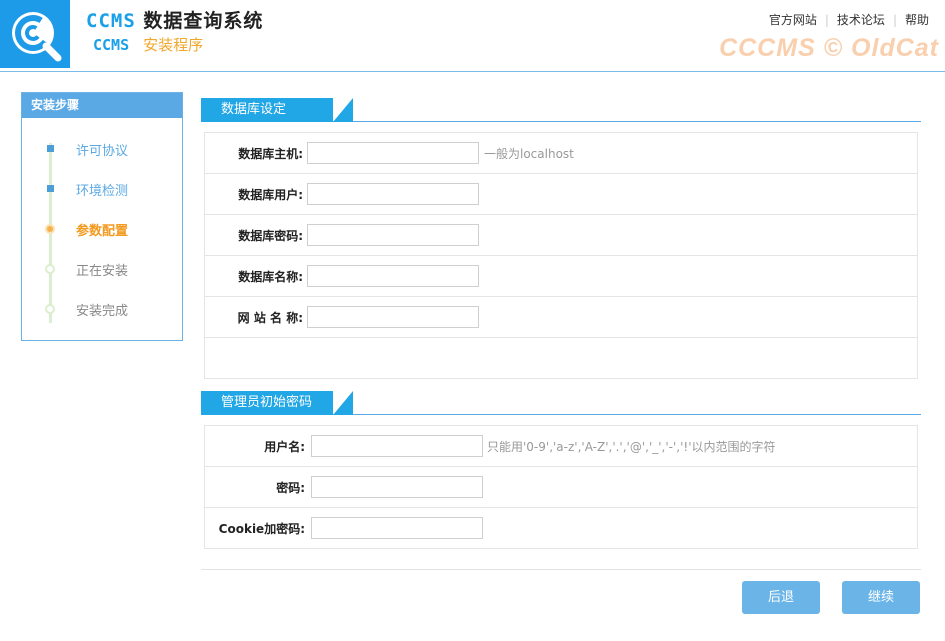  I want to click on brand-subtitle: CCMS 安装程序, so click(148, 44).